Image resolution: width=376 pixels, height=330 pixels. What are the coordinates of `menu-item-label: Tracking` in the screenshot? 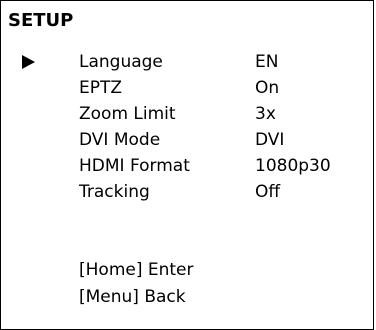 It's located at (114, 192).